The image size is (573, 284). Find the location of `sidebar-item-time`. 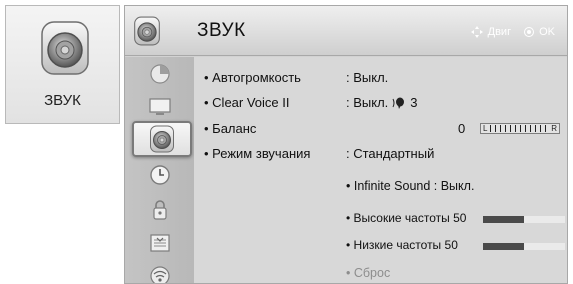

sidebar-item-time is located at coordinates (160, 175).